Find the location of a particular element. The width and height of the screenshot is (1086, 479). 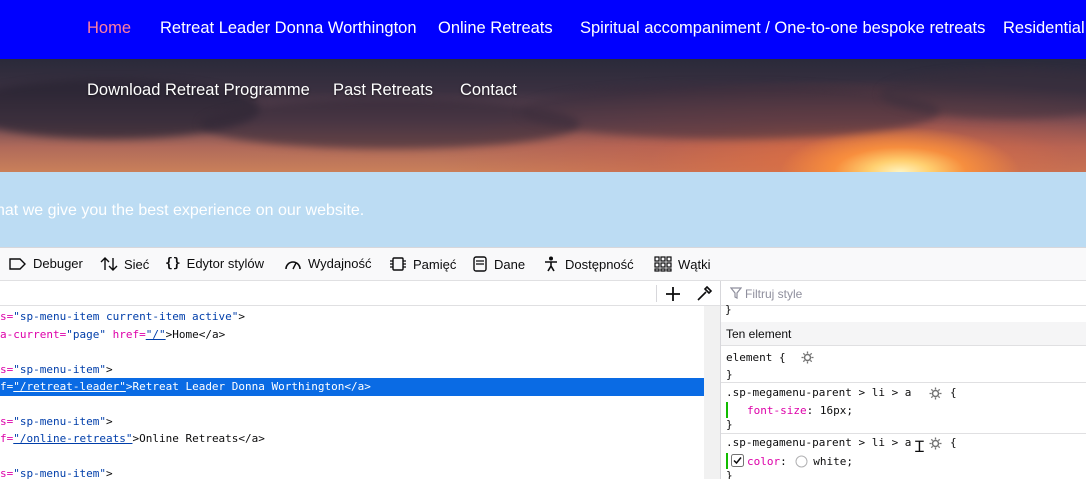

tab-network: Sieć is located at coordinates (124, 264).